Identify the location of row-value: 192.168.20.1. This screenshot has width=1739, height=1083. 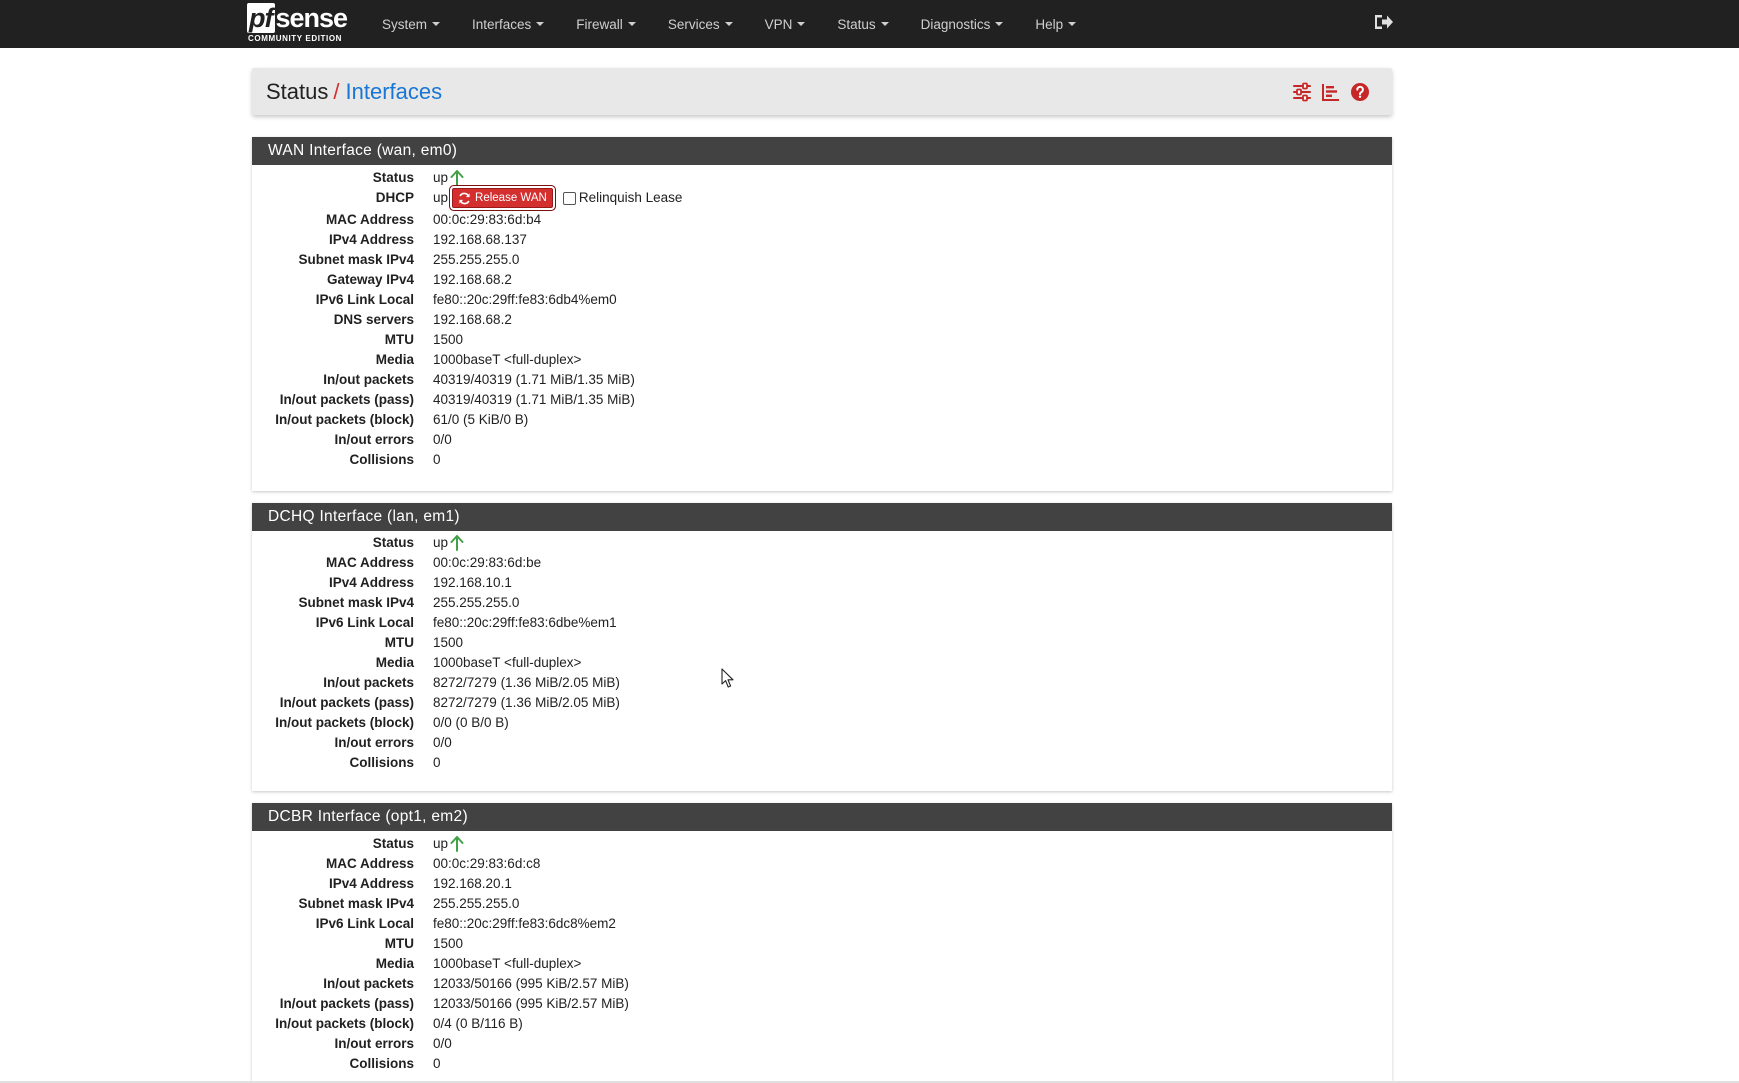
(472, 883).